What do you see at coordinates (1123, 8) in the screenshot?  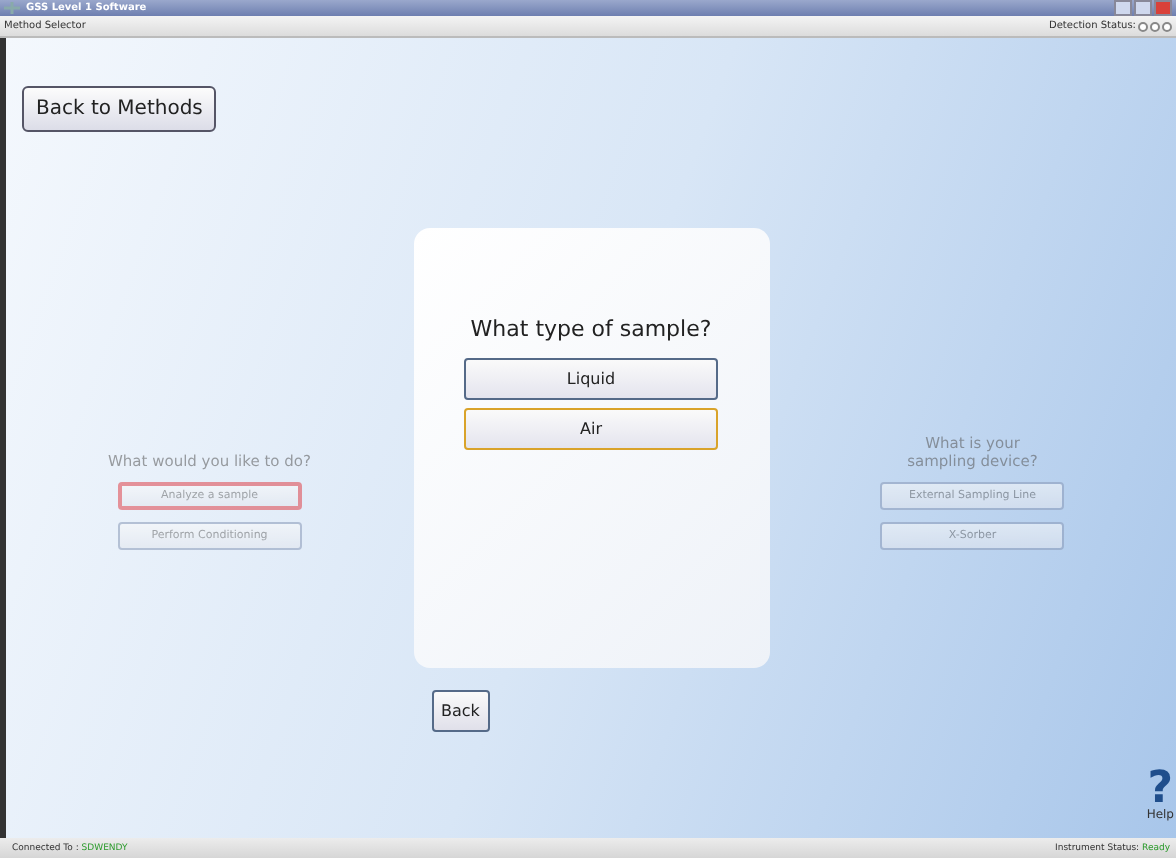 I see `minimize-button` at bounding box center [1123, 8].